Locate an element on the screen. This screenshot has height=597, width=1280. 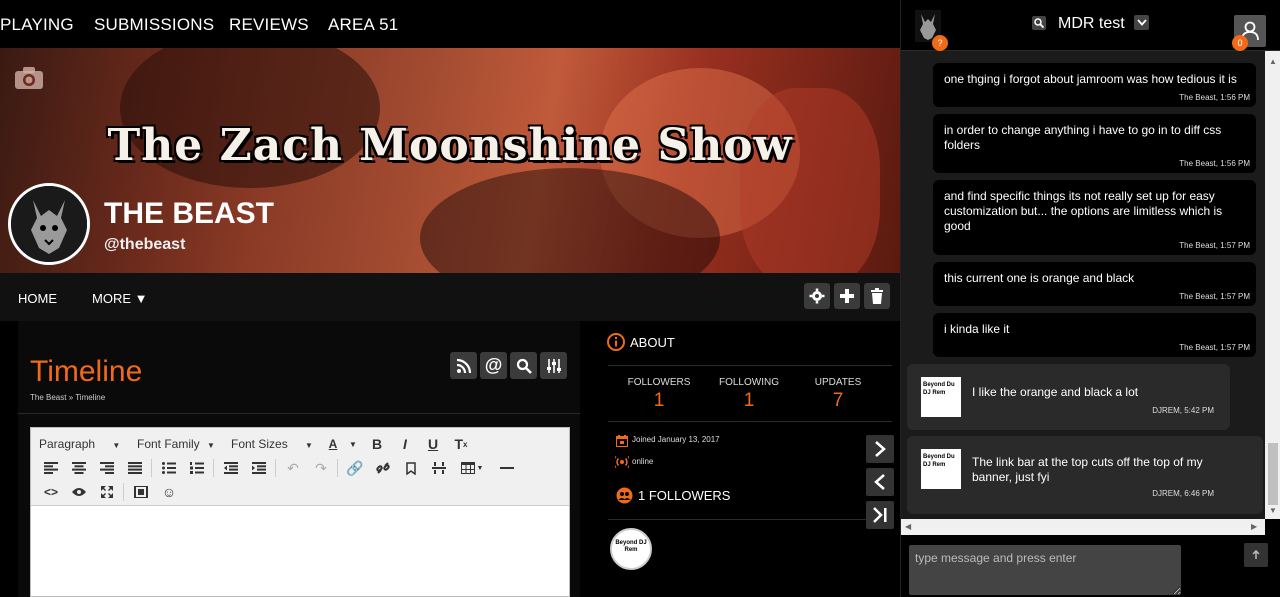
nav-submissions: SUBMISSIONS is located at coordinates (154, 25).